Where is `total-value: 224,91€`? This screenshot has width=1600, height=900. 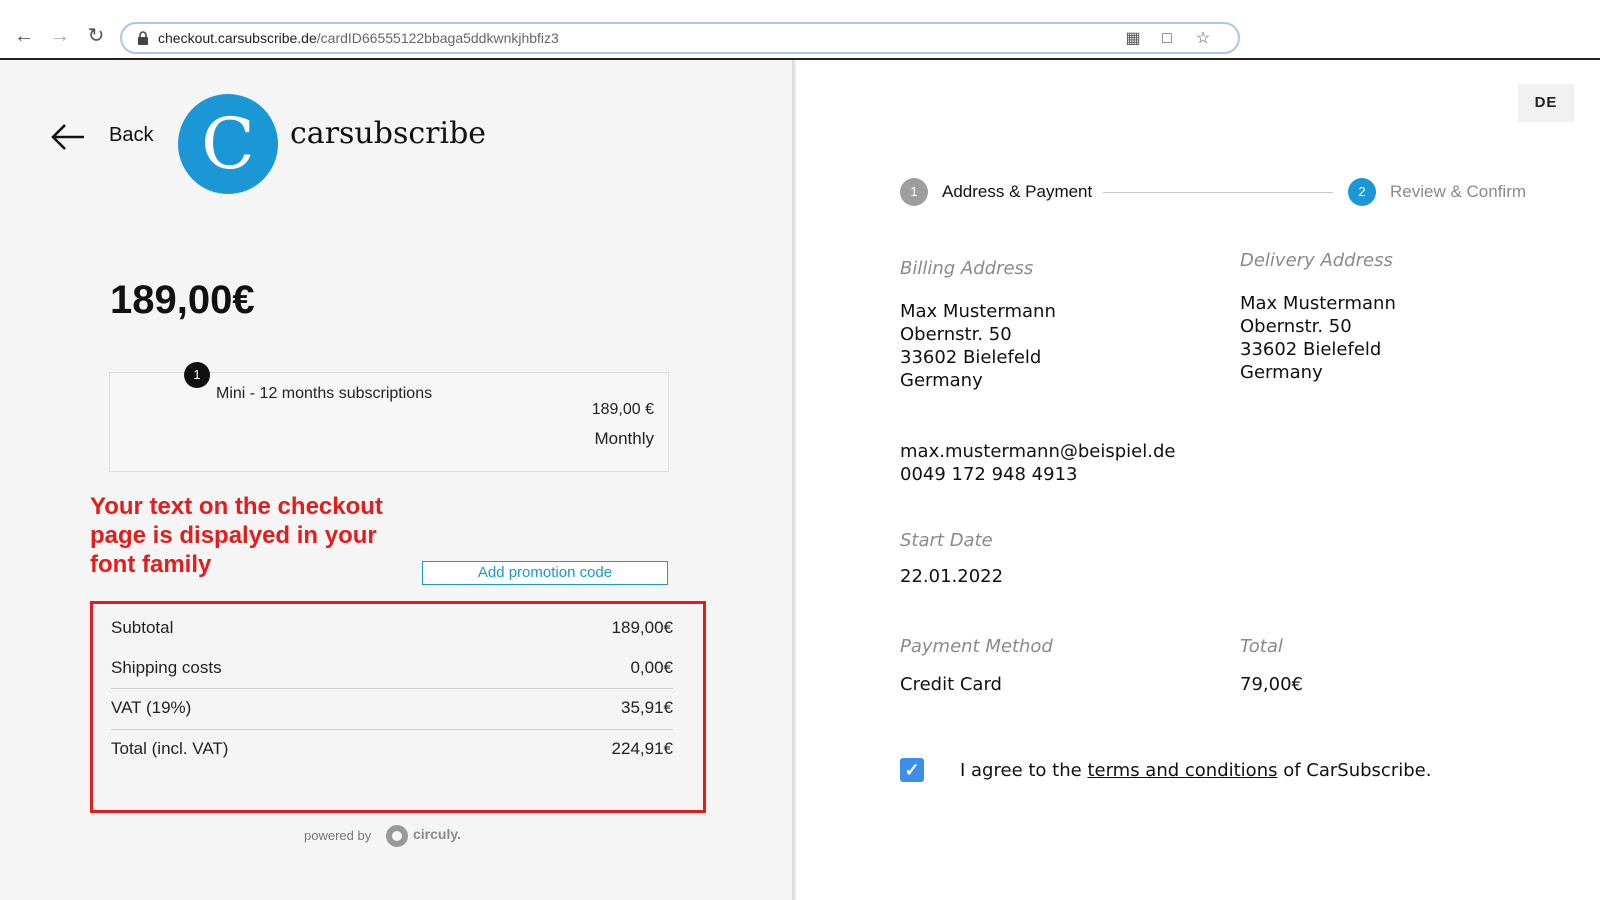 total-value: 224,91€ is located at coordinates (642, 748).